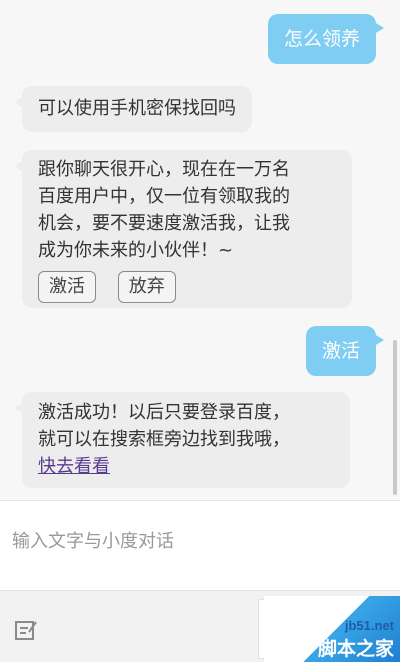 This screenshot has width=400, height=662. I want to click on chat-input, so click(197, 541).